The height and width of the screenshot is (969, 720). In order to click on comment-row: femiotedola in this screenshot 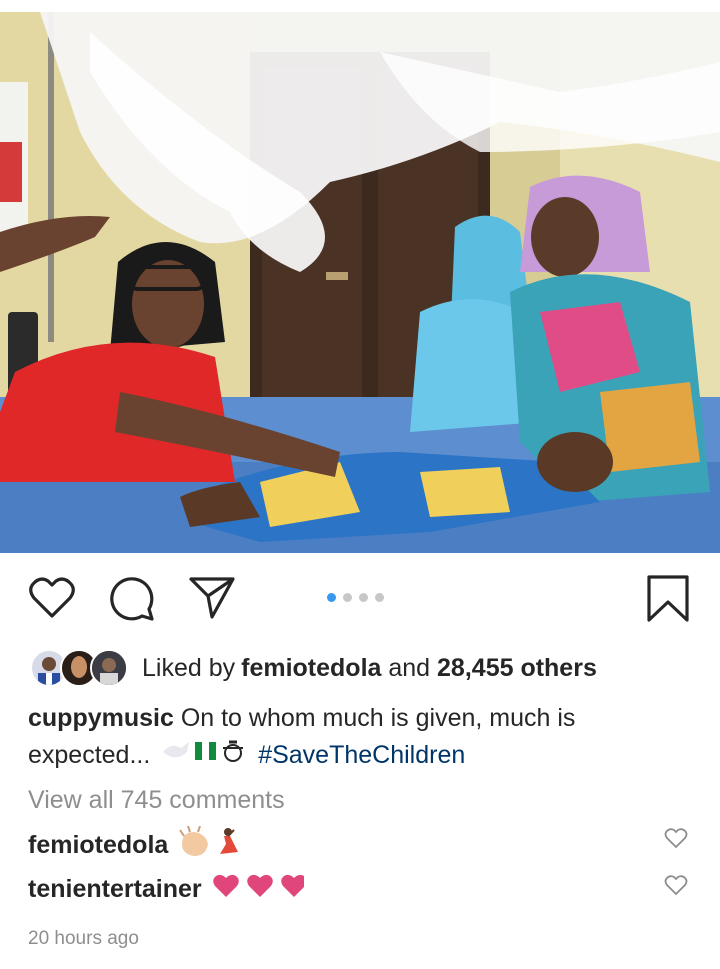, I will do `click(138, 845)`.